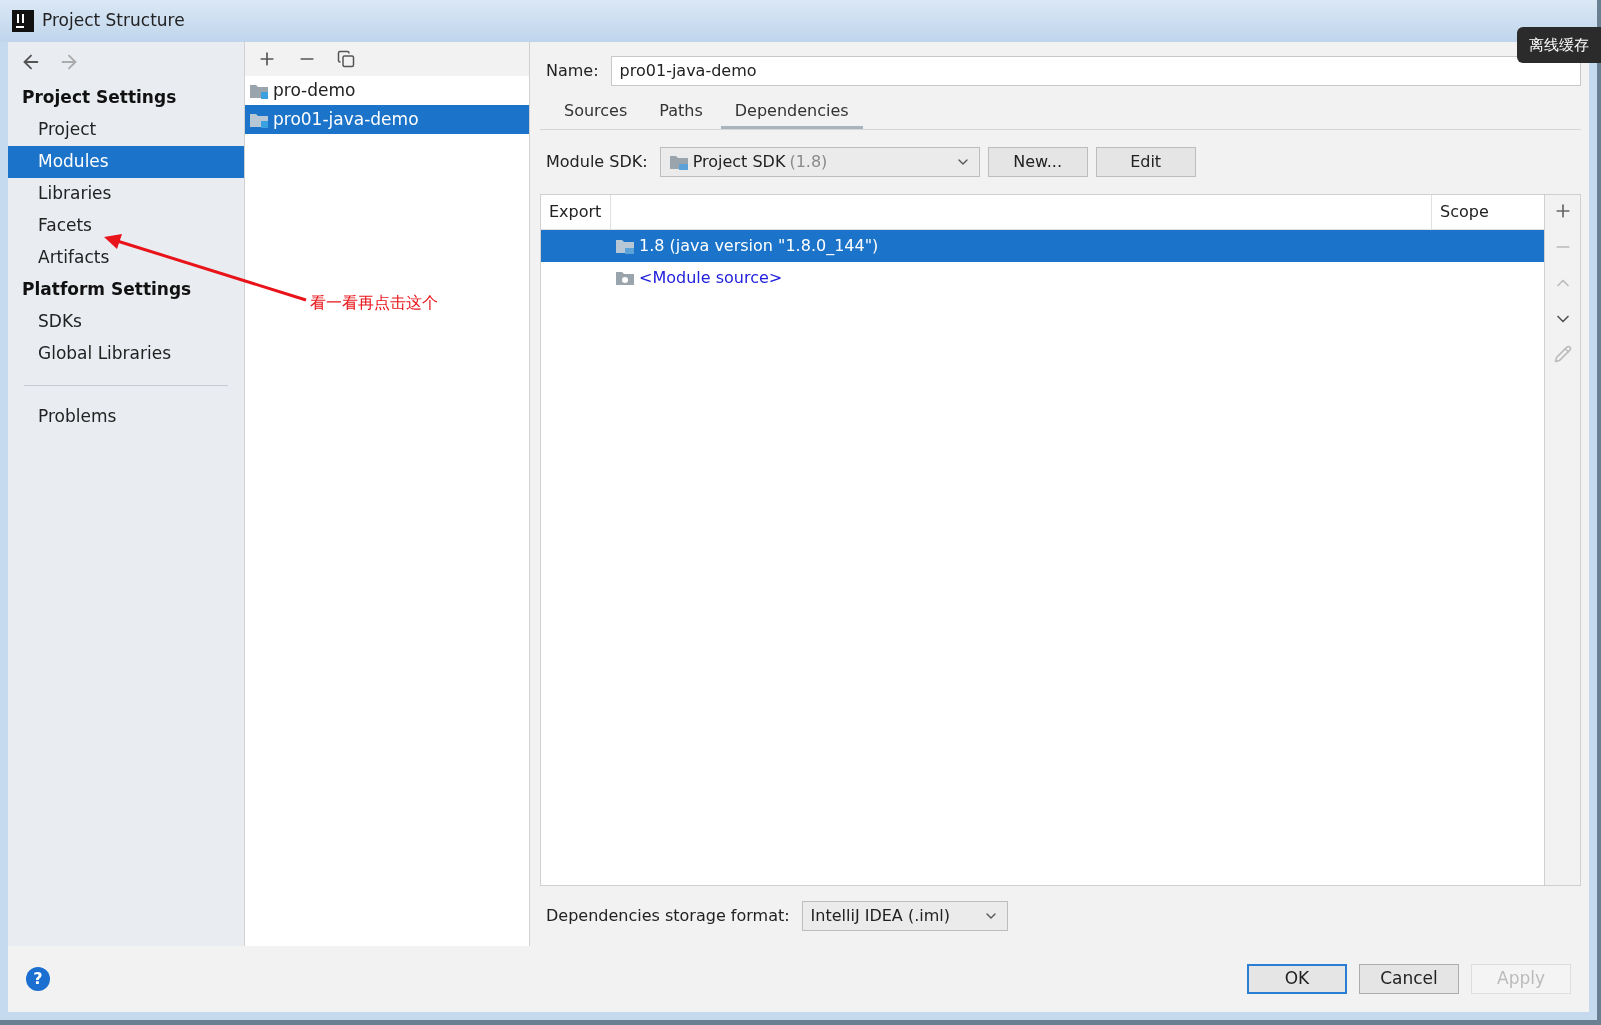  Describe the element at coordinates (387, 90) in the screenshot. I see `module-item: pro-demo` at that location.